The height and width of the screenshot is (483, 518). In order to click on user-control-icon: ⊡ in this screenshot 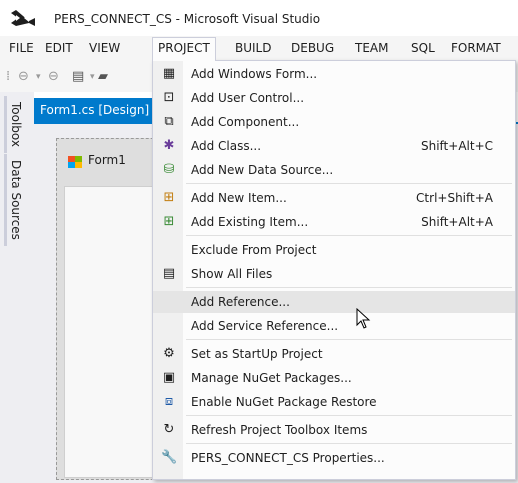, I will do `click(169, 97)`.